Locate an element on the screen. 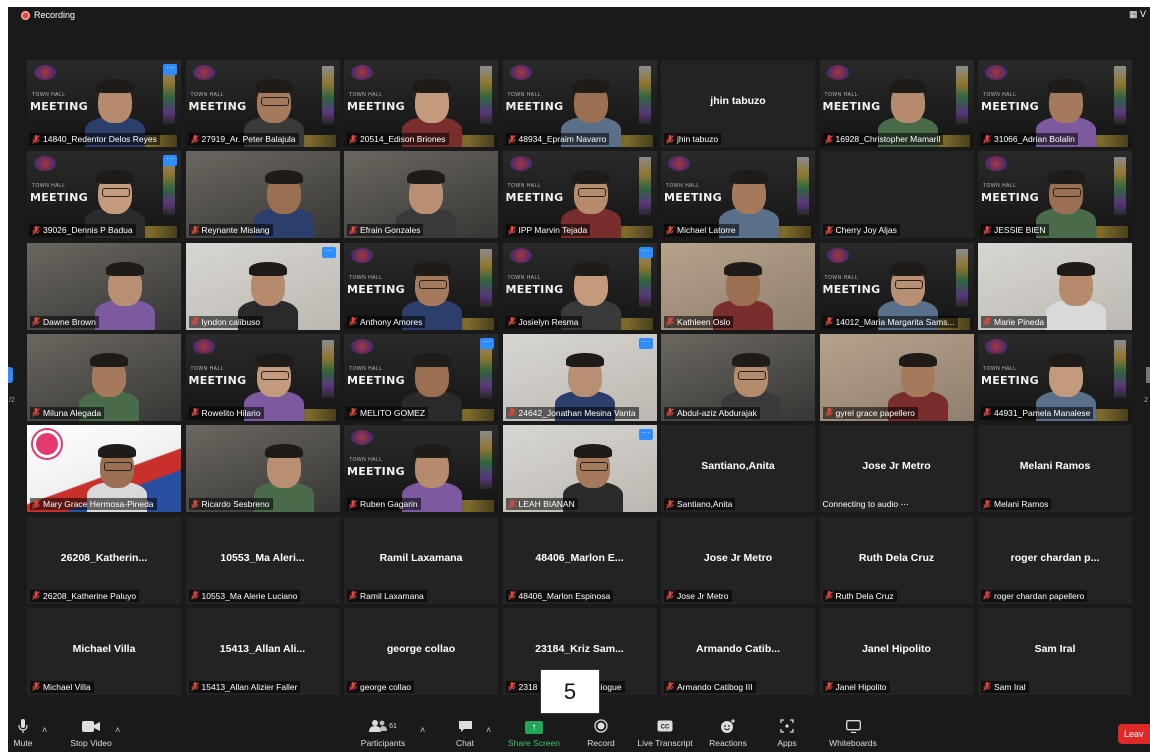 Image resolution: width=1150 pixels, height=753 pixels. participant-display-name: Ruth Dela Cruz is located at coordinates (896, 557).